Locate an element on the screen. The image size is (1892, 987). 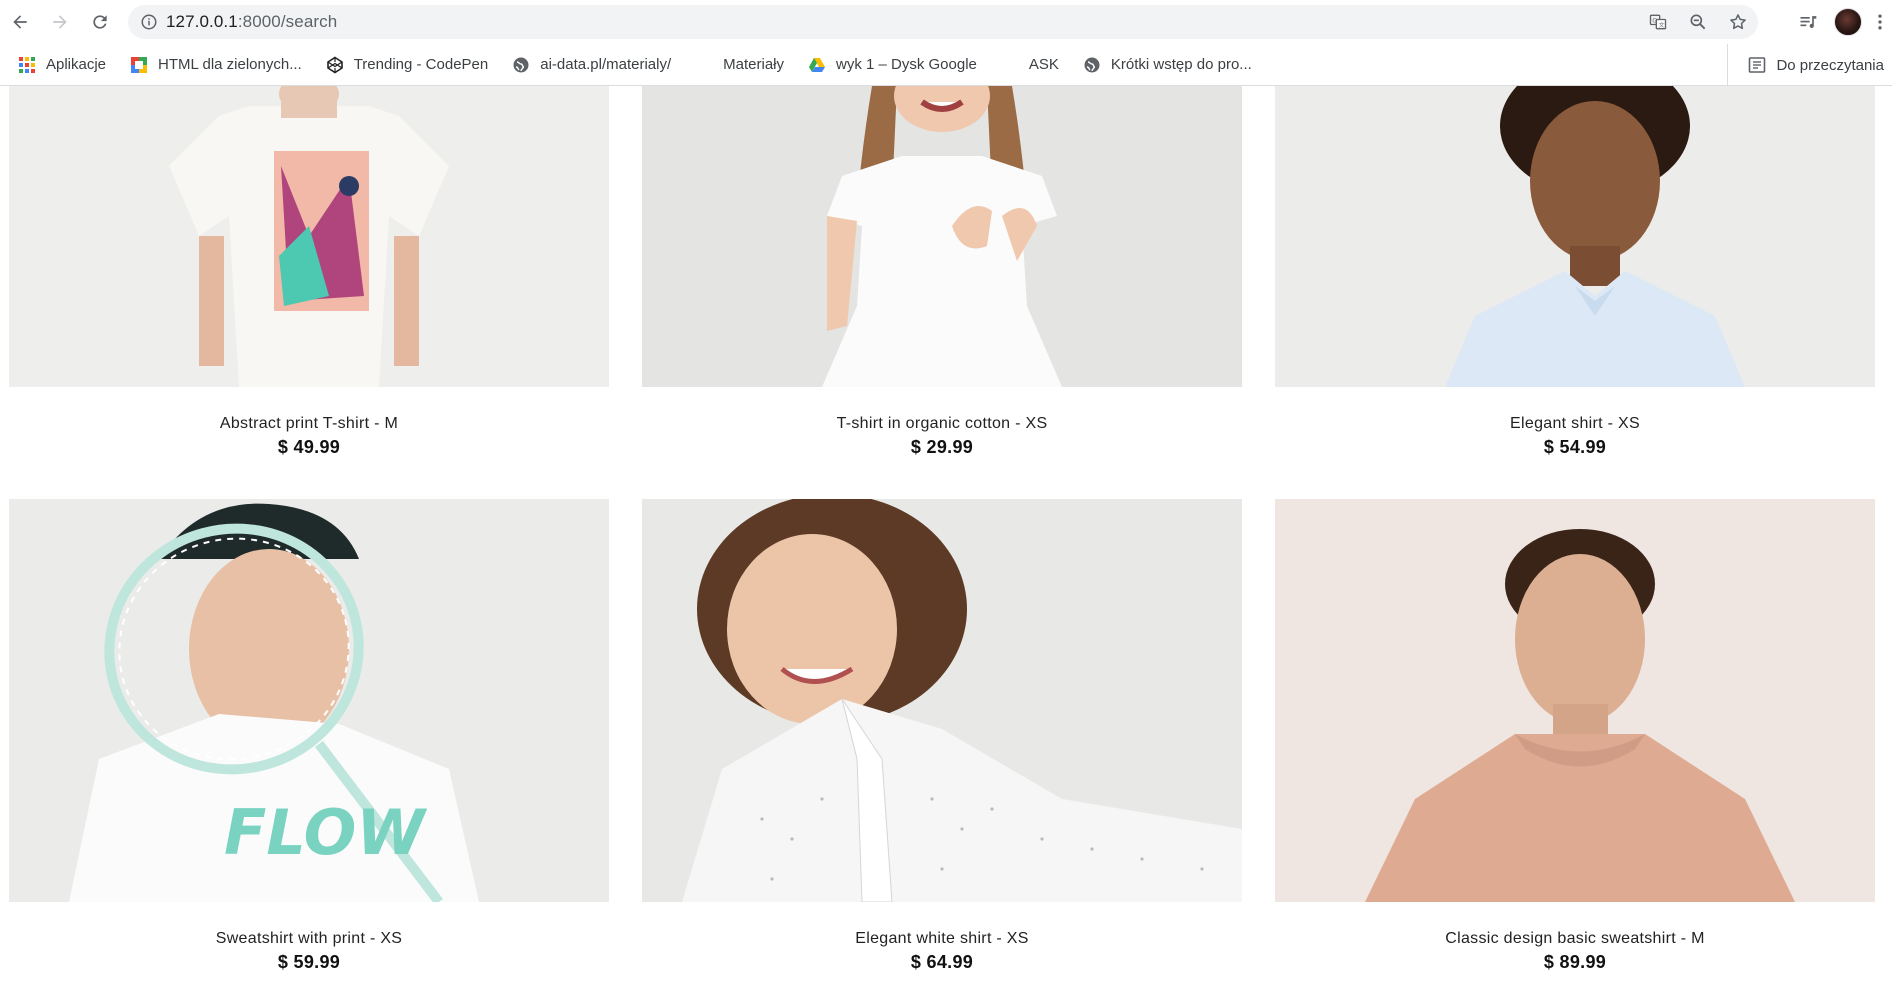
product-price: $ 59.99 is located at coordinates (309, 962).